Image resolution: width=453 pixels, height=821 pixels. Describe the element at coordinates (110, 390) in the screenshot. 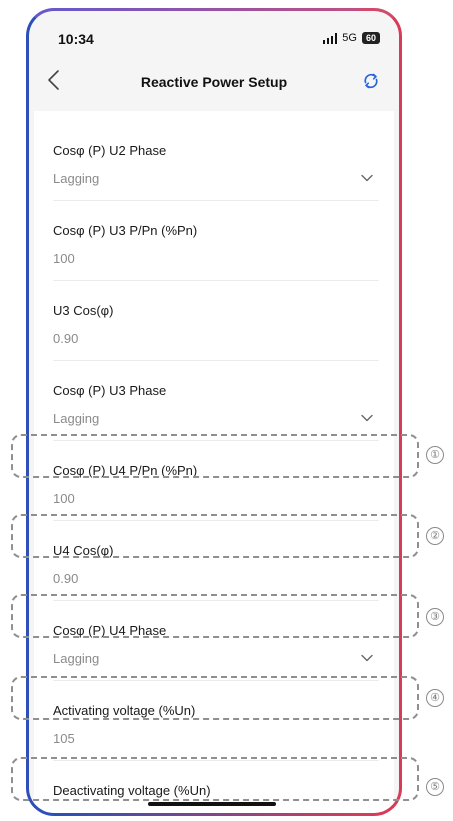

I see `field-label: Cosφ (P) U3 Phase` at that location.